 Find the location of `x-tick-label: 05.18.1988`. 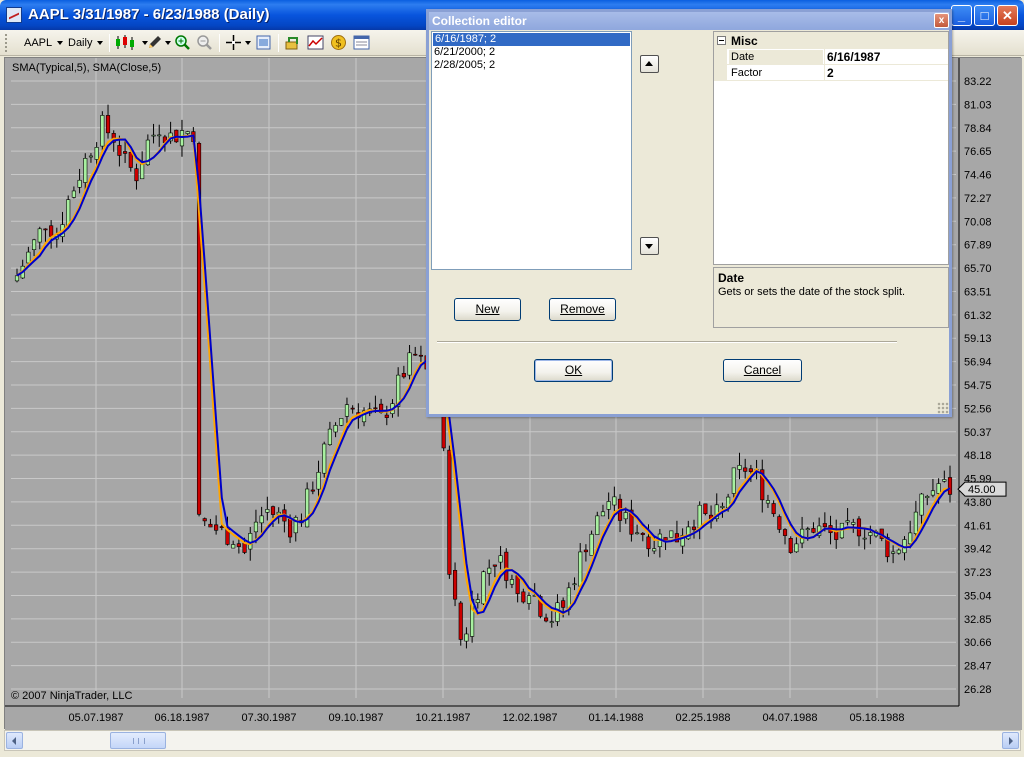

x-tick-label: 05.18.1988 is located at coordinates (876, 718).